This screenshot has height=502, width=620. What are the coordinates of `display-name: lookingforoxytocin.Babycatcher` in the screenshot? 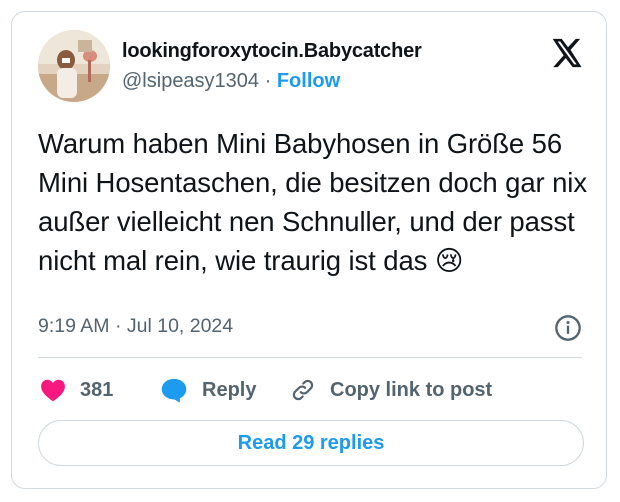 It's located at (272, 51).